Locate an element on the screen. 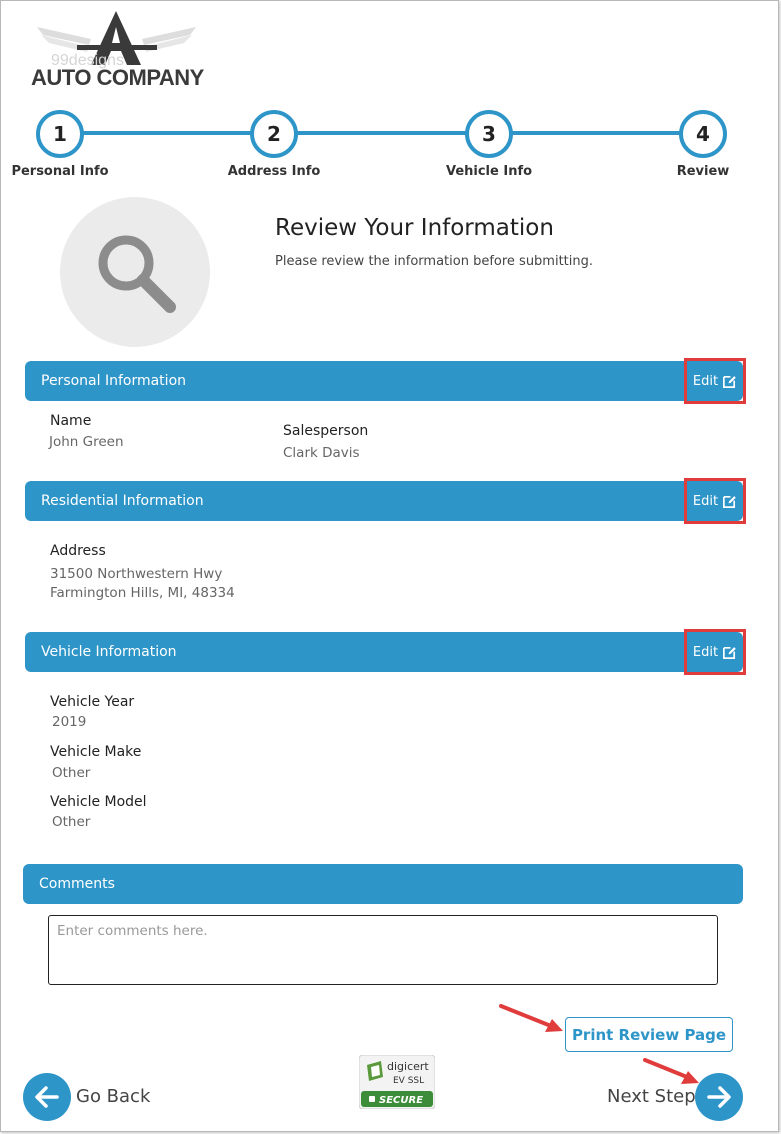 This screenshot has width=781, height=1134. personal-info-header: Personal Information Edit is located at coordinates (385, 381).